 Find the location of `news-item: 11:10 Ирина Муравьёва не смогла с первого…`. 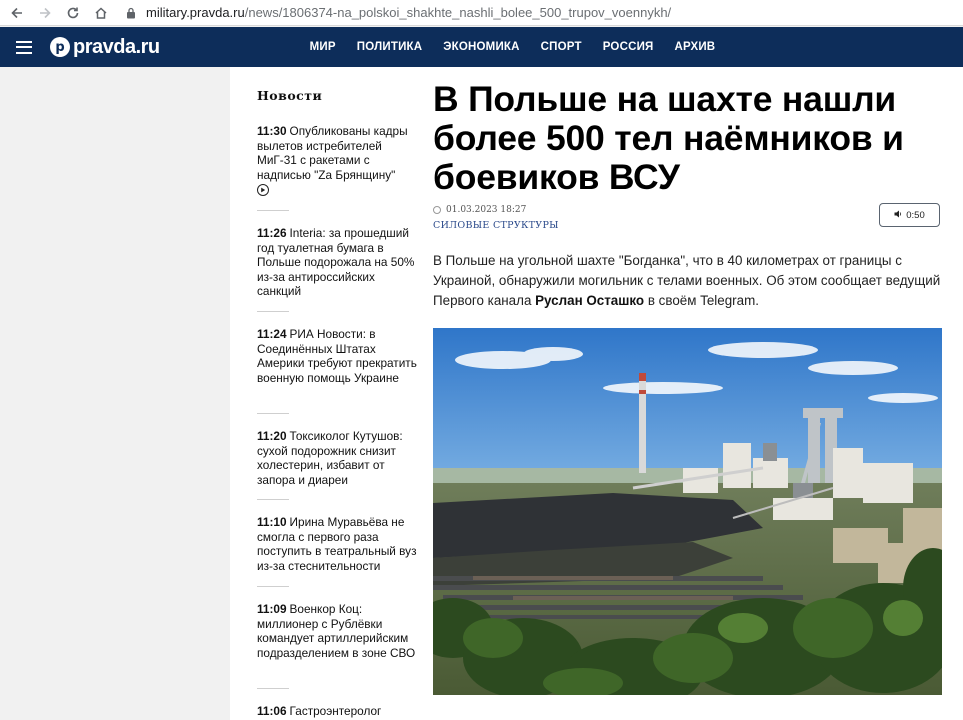

news-item: 11:10 Ирина Муравьёва не смогла с первого… is located at coordinates (337, 544).